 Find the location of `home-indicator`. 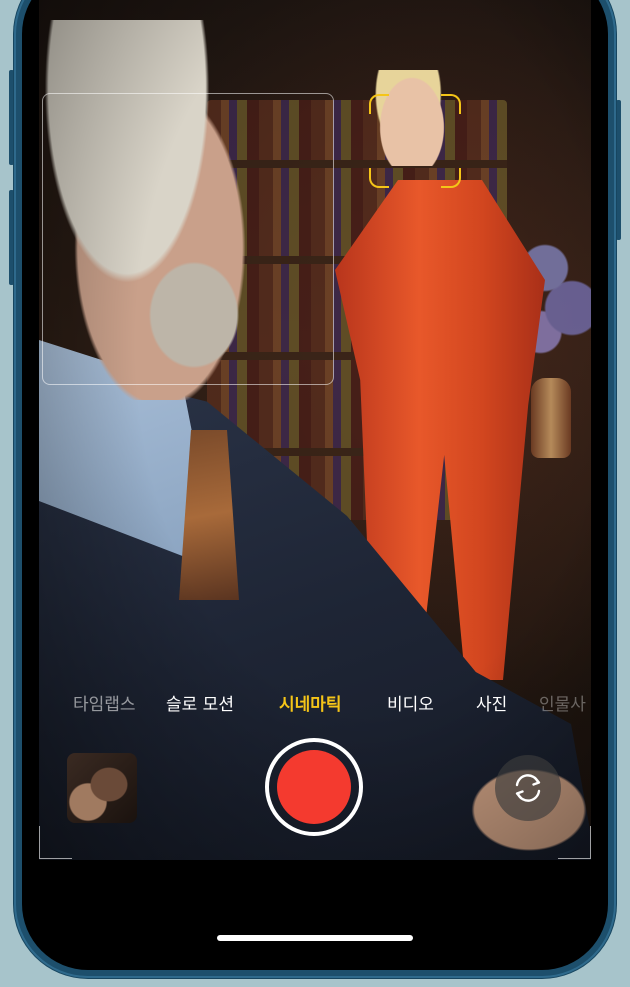

home-indicator is located at coordinates (315, 938).